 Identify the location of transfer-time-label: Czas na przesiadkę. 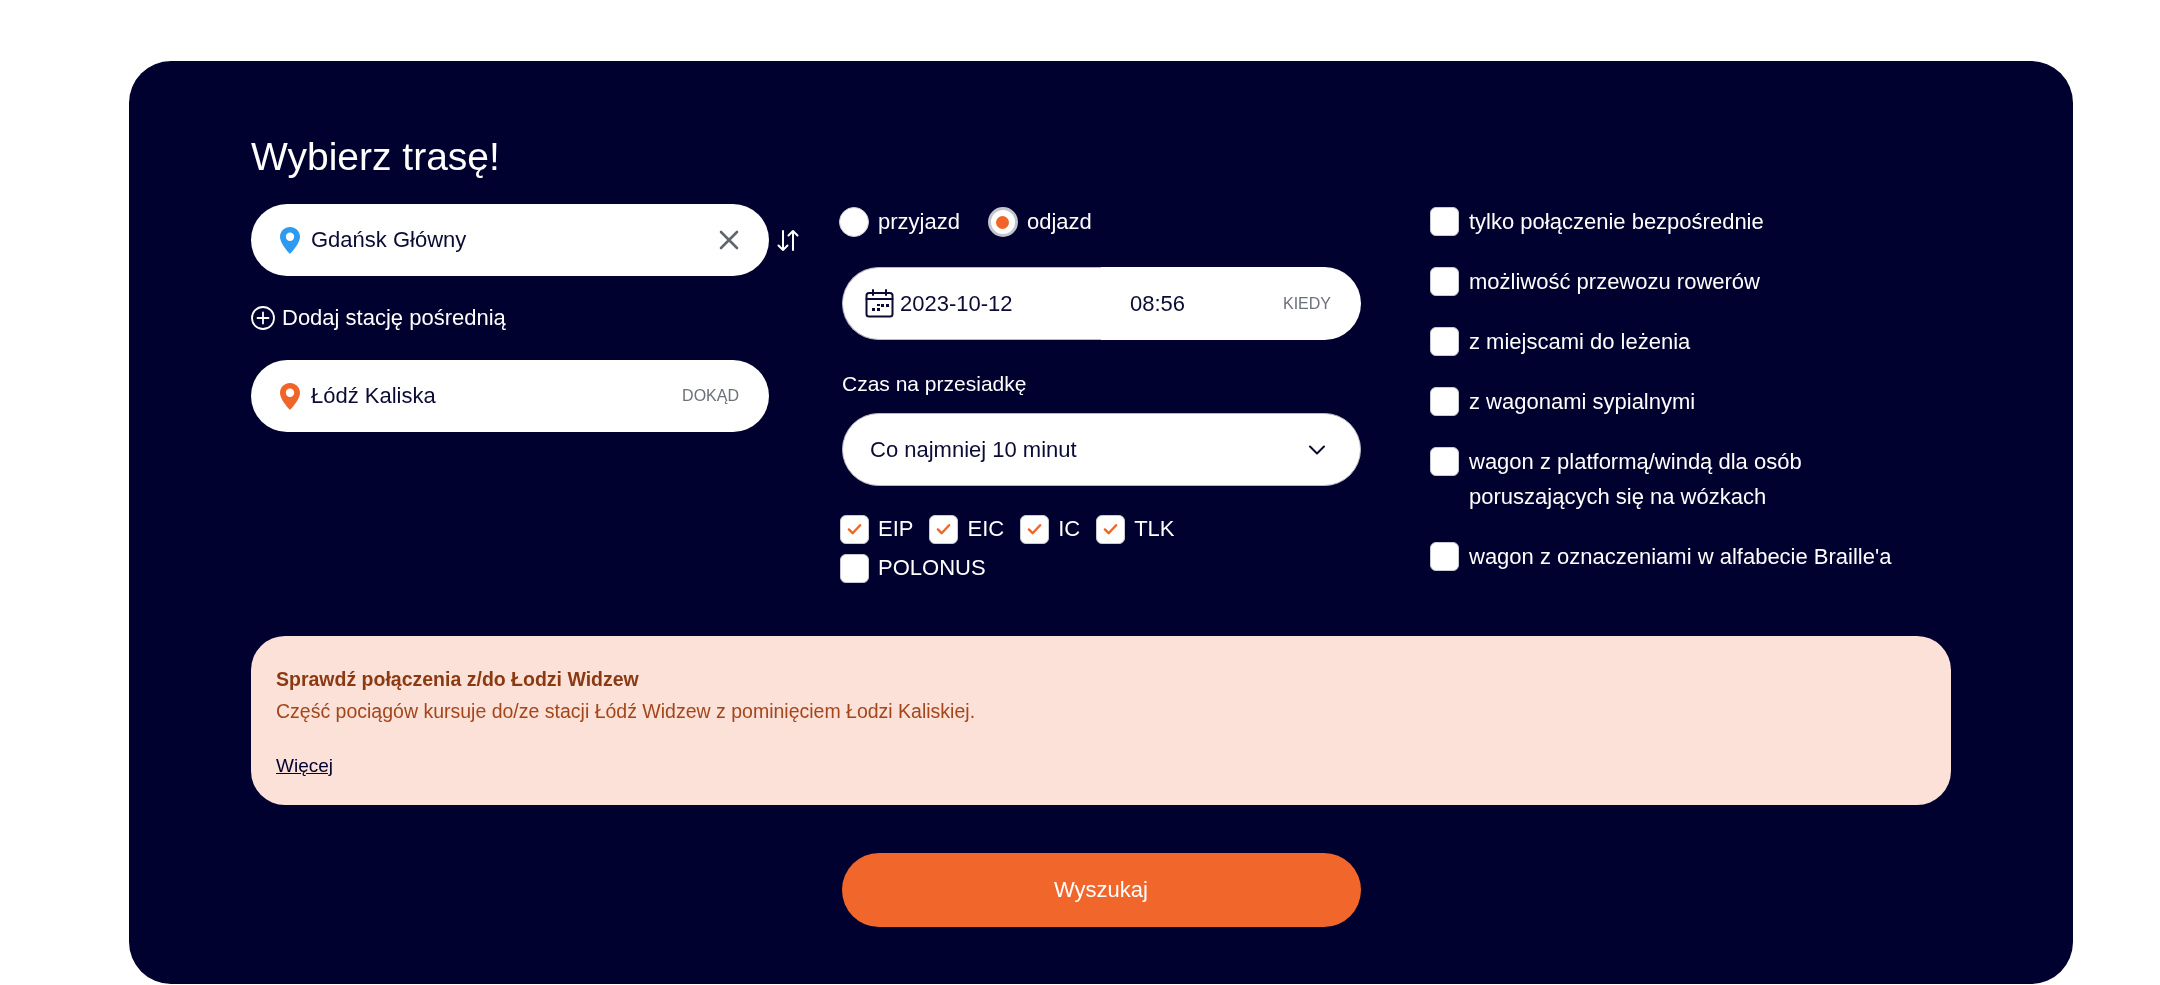
(934, 384).